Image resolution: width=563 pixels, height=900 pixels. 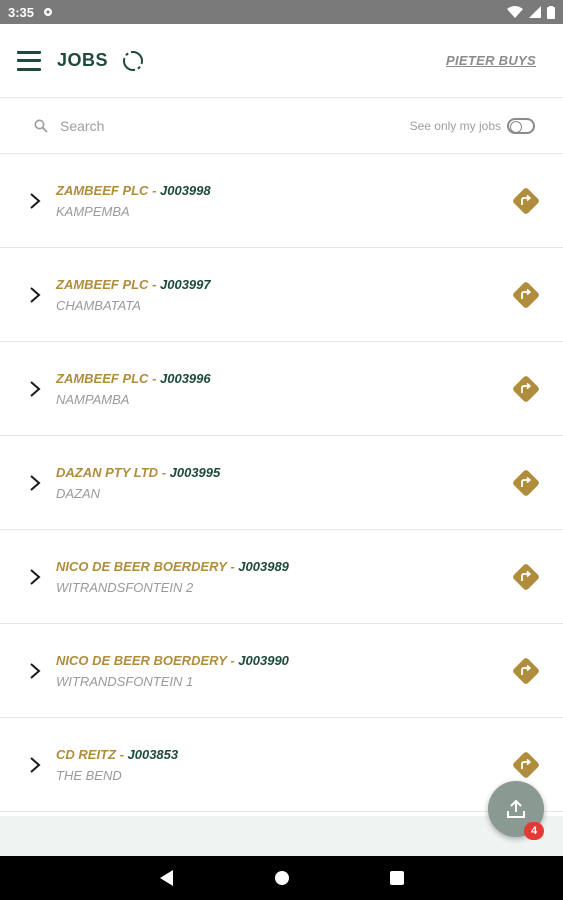 I want to click on job-title: ZAMBEEF PLC - J003998, so click(x=133, y=190).